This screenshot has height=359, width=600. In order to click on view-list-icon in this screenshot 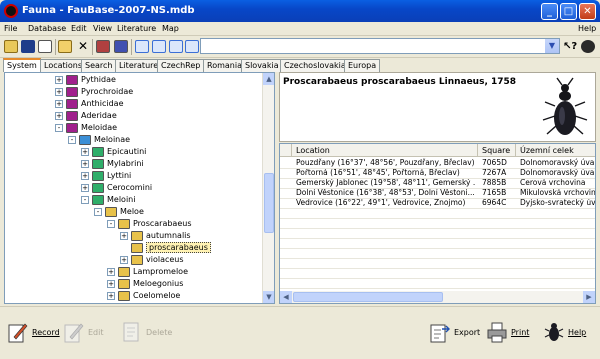, I will do `click(142, 46)`.